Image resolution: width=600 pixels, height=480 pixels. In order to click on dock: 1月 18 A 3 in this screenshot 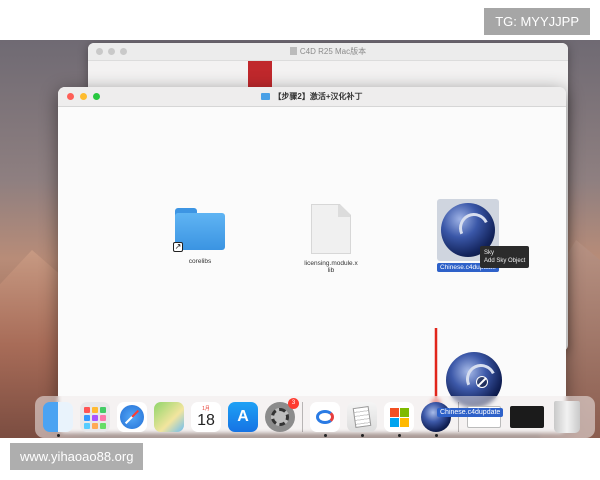, I will do `click(315, 417)`.